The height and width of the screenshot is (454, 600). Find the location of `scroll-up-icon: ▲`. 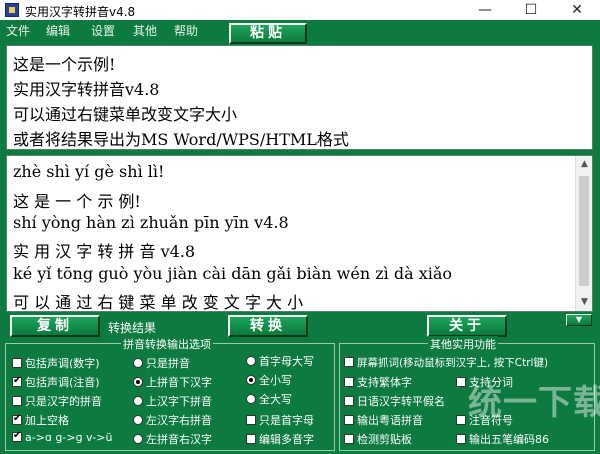

scroll-up-icon: ▲ is located at coordinates (584, 164).